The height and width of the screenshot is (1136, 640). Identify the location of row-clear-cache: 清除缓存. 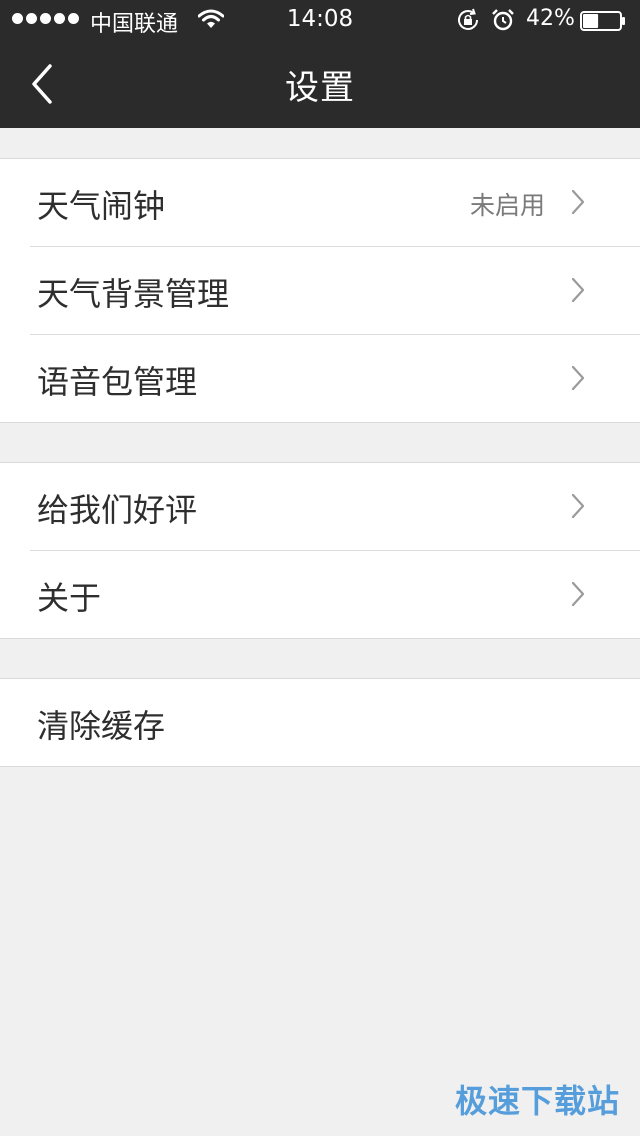
(320, 722).